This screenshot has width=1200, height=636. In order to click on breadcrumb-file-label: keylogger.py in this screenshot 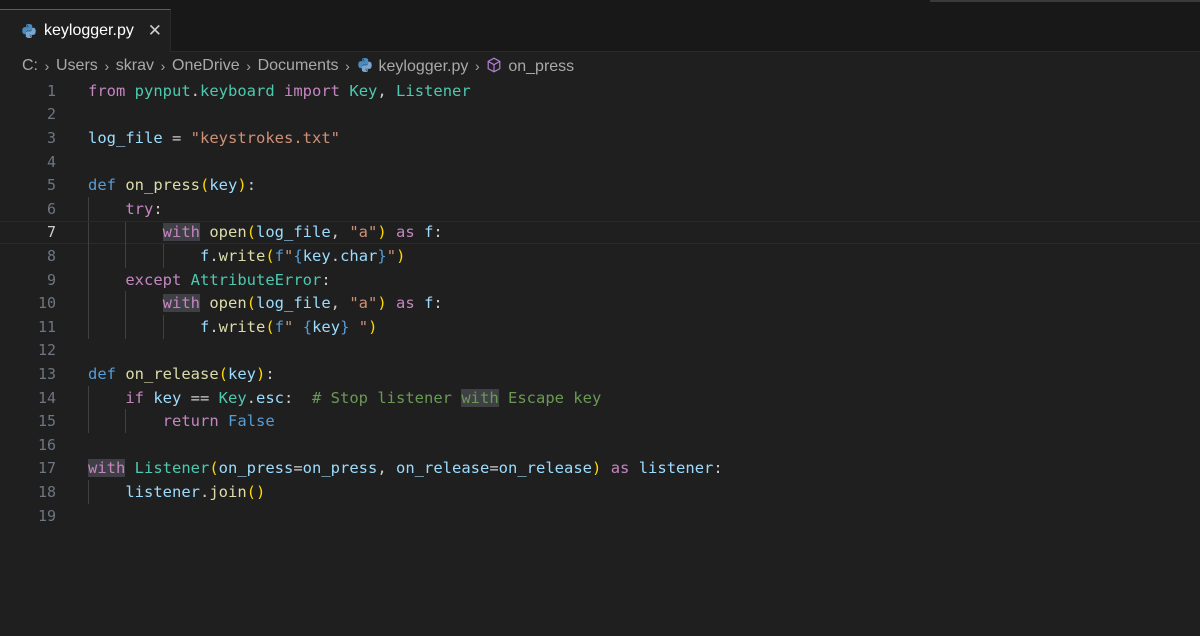, I will do `click(423, 66)`.